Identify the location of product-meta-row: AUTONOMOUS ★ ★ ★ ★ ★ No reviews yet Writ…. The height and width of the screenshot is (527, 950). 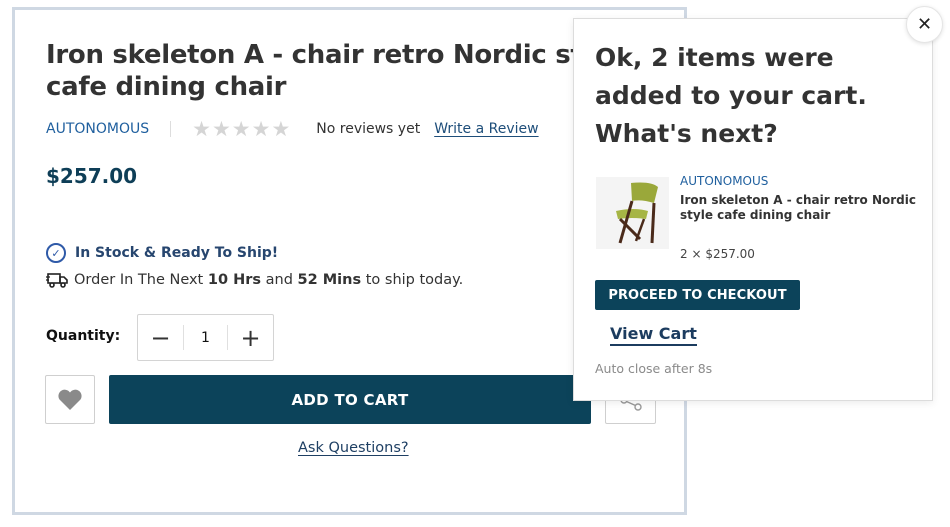
(292, 129).